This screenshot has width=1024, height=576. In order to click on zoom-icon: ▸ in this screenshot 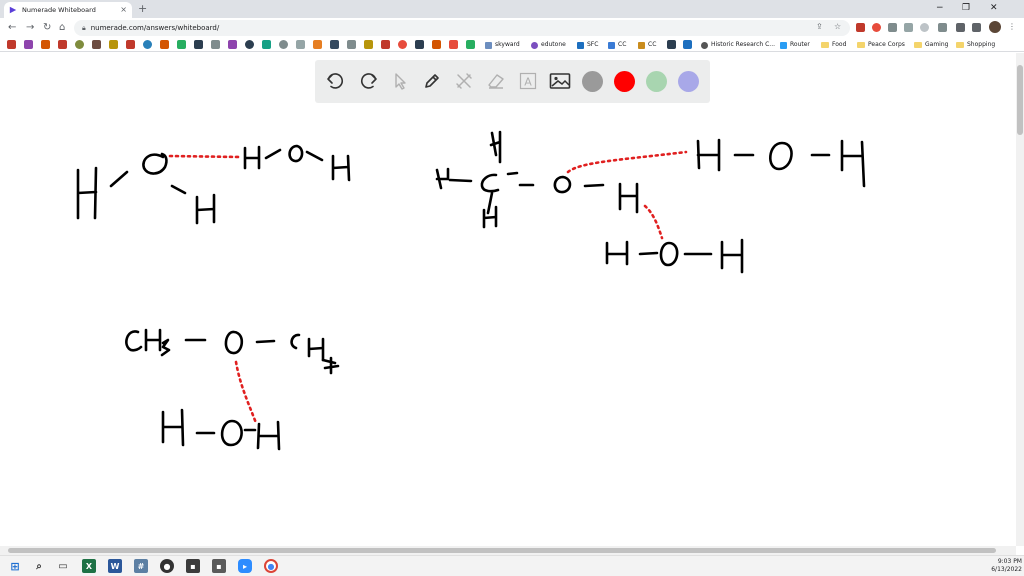, I will do `click(245, 566)`.